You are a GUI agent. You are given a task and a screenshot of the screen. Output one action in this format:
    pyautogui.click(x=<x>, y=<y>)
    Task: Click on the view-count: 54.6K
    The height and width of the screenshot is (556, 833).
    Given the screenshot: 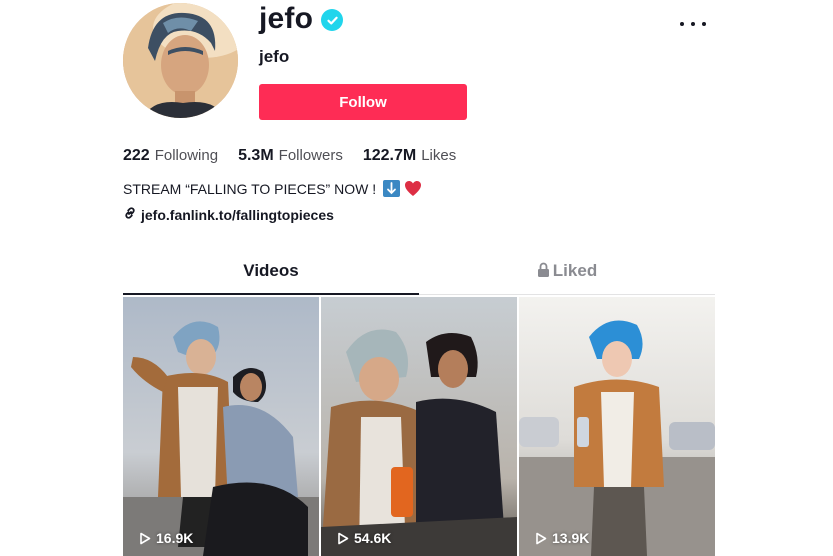 What is the action you would take?
    pyautogui.click(x=364, y=538)
    